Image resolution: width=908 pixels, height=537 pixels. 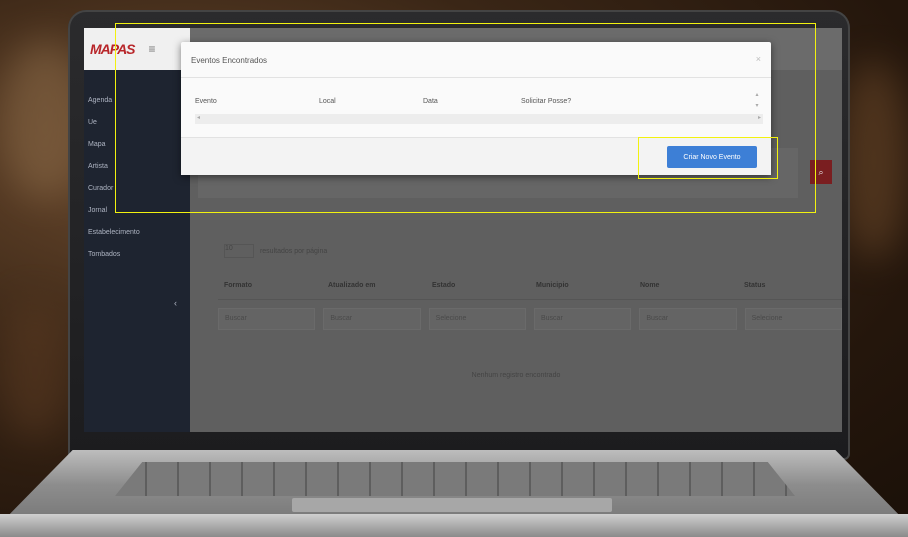 I want to click on collapse-sidebar-icon: ‹, so click(x=175, y=303).